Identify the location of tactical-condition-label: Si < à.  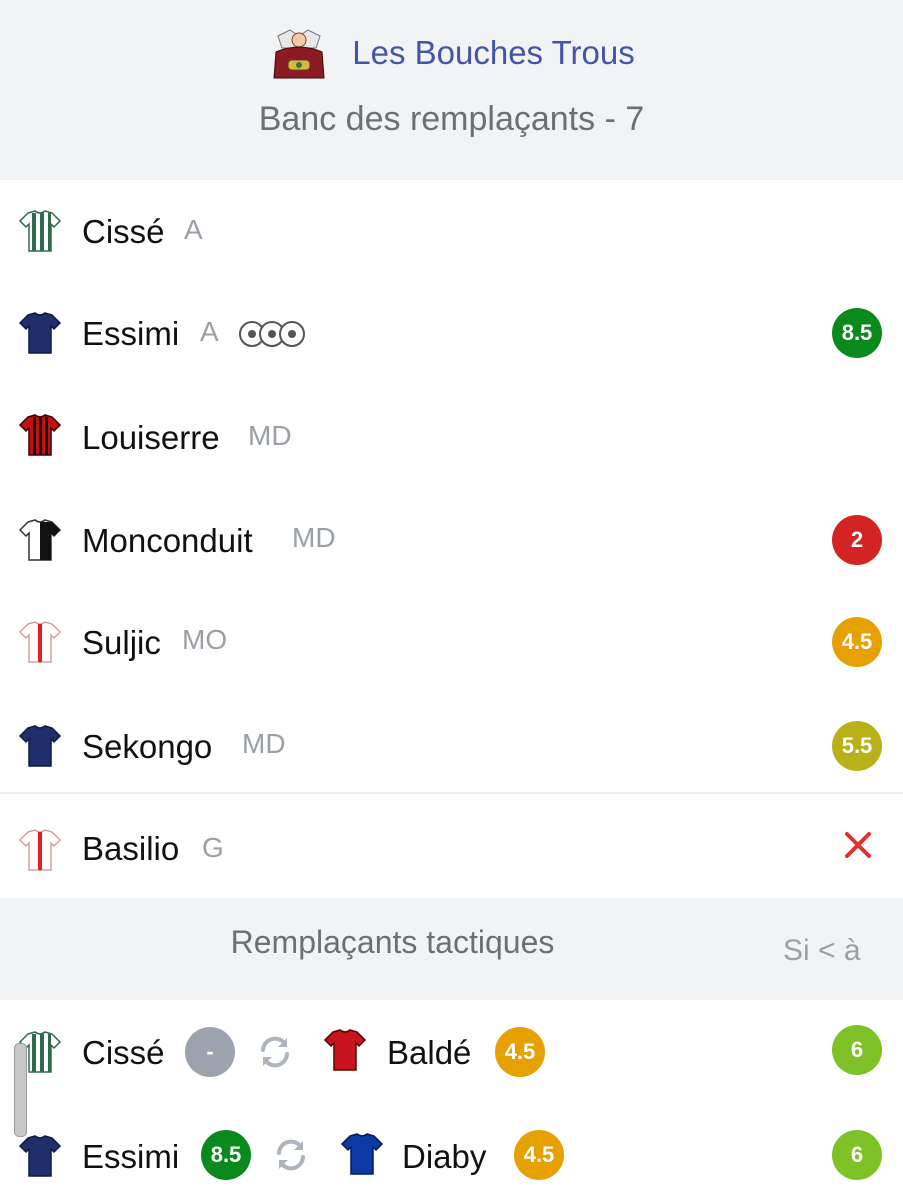
(822, 950).